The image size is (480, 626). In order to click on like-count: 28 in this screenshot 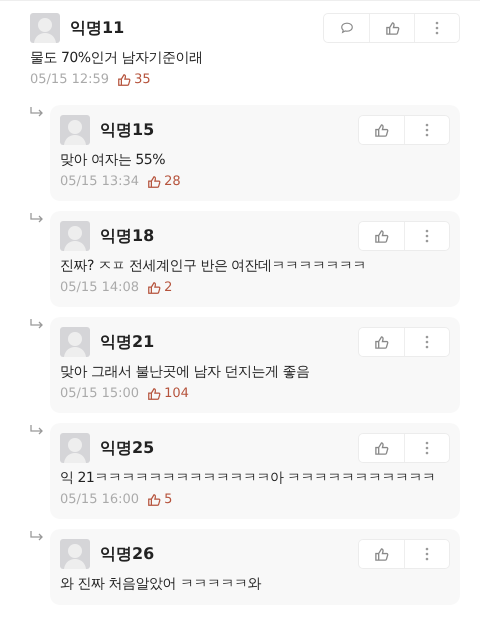, I will do `click(172, 181)`.